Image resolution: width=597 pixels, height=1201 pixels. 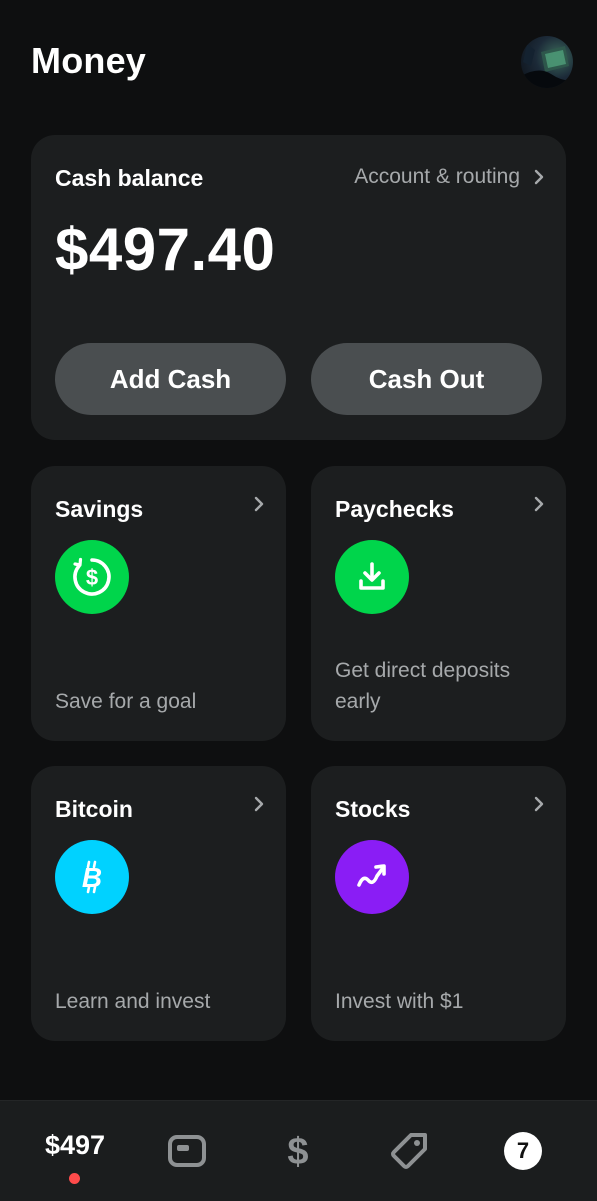 I want to click on savings-title: Savings, so click(x=99, y=509).